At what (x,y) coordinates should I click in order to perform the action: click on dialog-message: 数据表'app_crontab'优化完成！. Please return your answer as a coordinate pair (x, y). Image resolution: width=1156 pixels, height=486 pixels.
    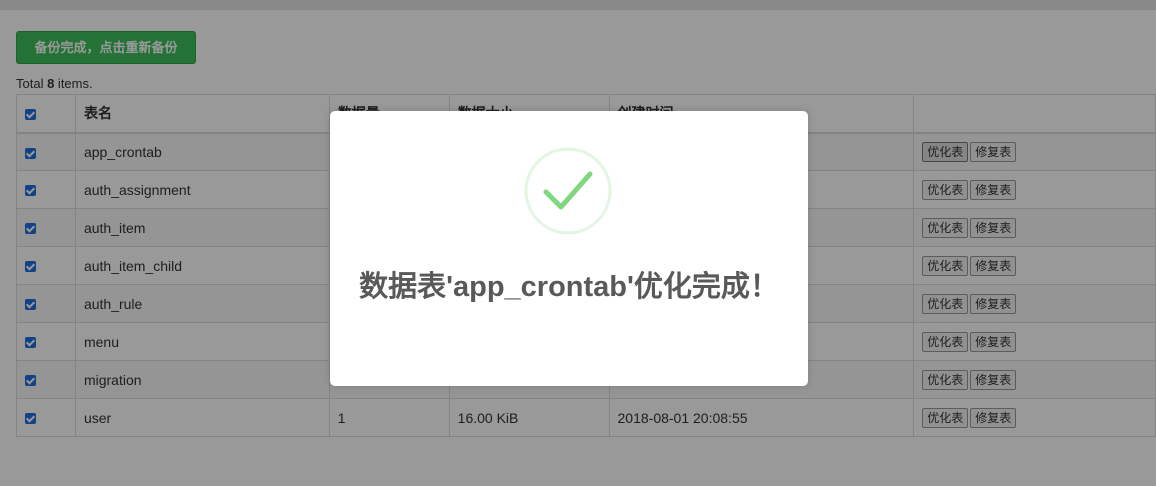
    Looking at the image, I should click on (569, 287).